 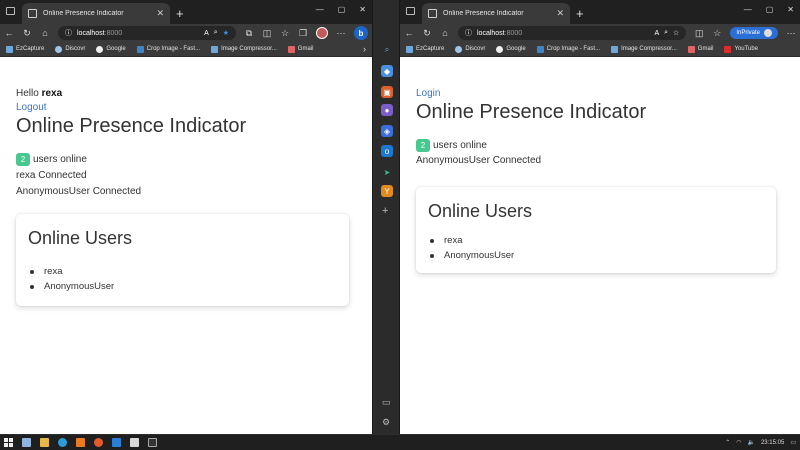 I want to click on window-controls: — ▢ ✕, so click(x=341, y=9).